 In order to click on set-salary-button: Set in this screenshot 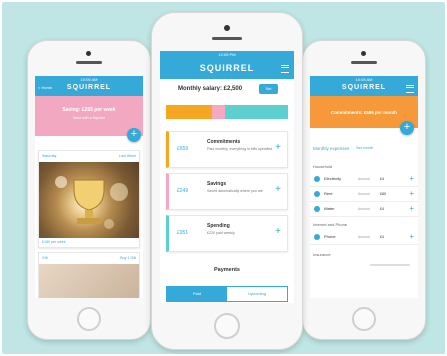, I will do `click(268, 89)`.